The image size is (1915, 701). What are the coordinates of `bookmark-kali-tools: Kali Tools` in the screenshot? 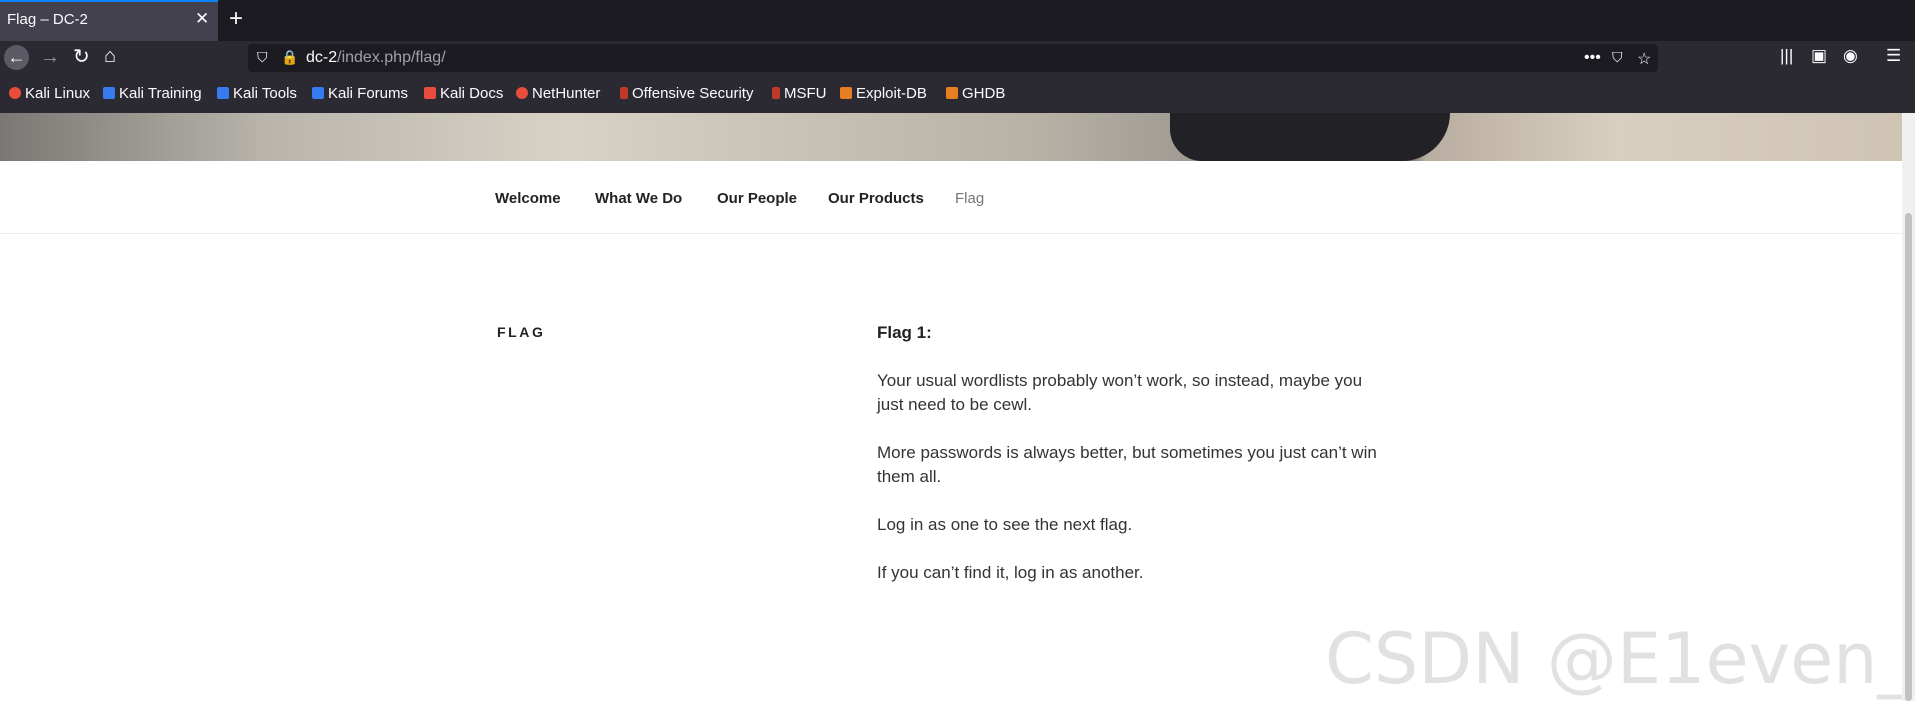 It's located at (257, 93).